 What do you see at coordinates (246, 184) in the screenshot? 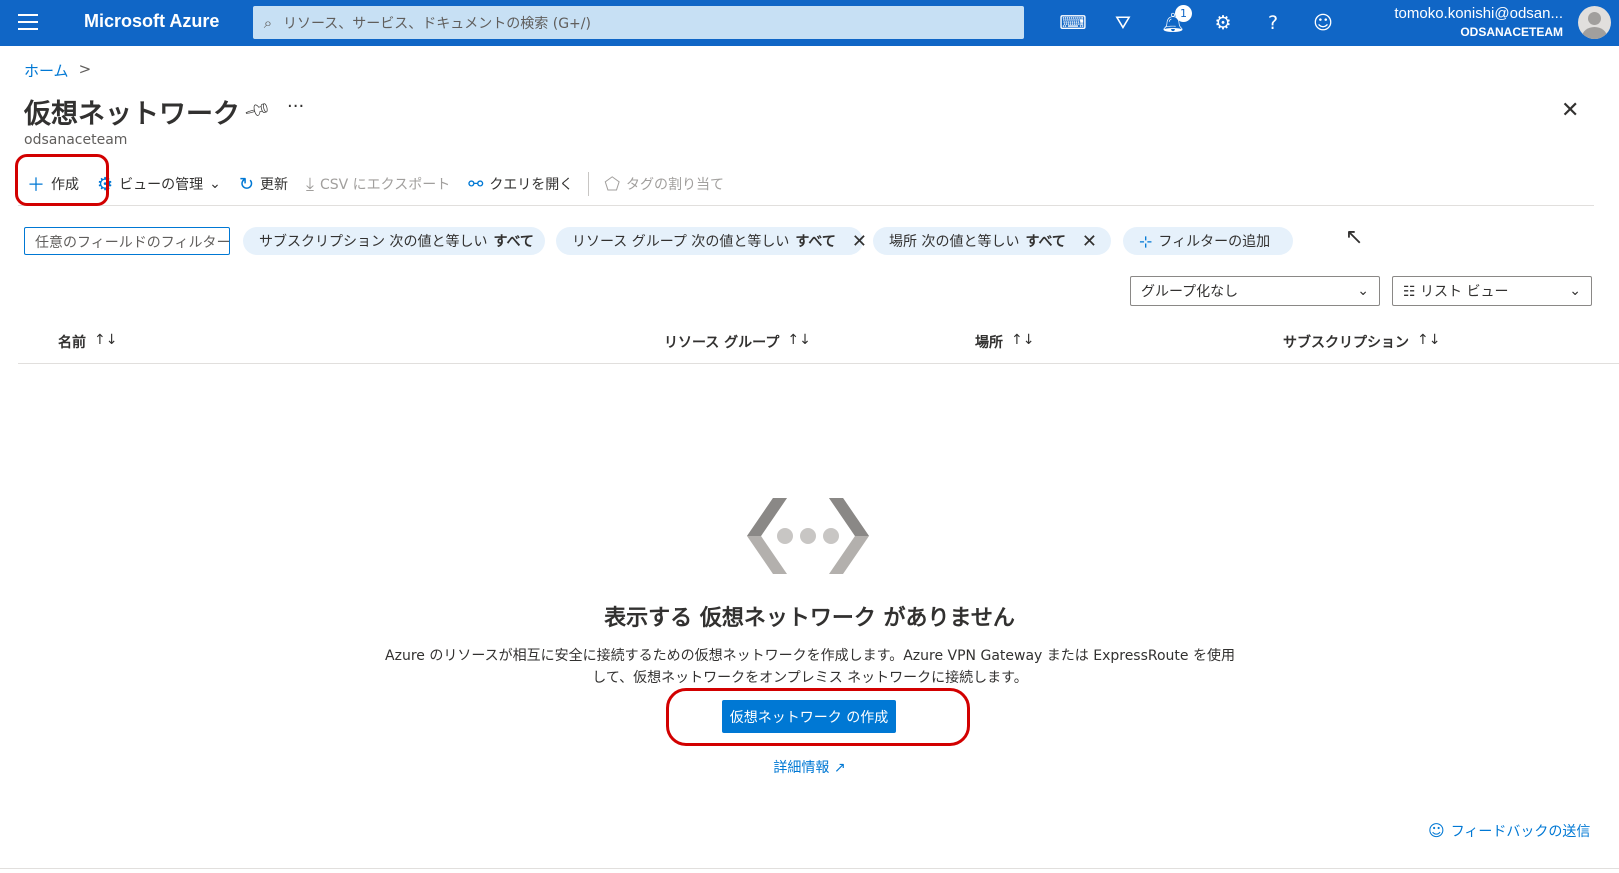
I see `refresh-icon: ↻` at bounding box center [246, 184].